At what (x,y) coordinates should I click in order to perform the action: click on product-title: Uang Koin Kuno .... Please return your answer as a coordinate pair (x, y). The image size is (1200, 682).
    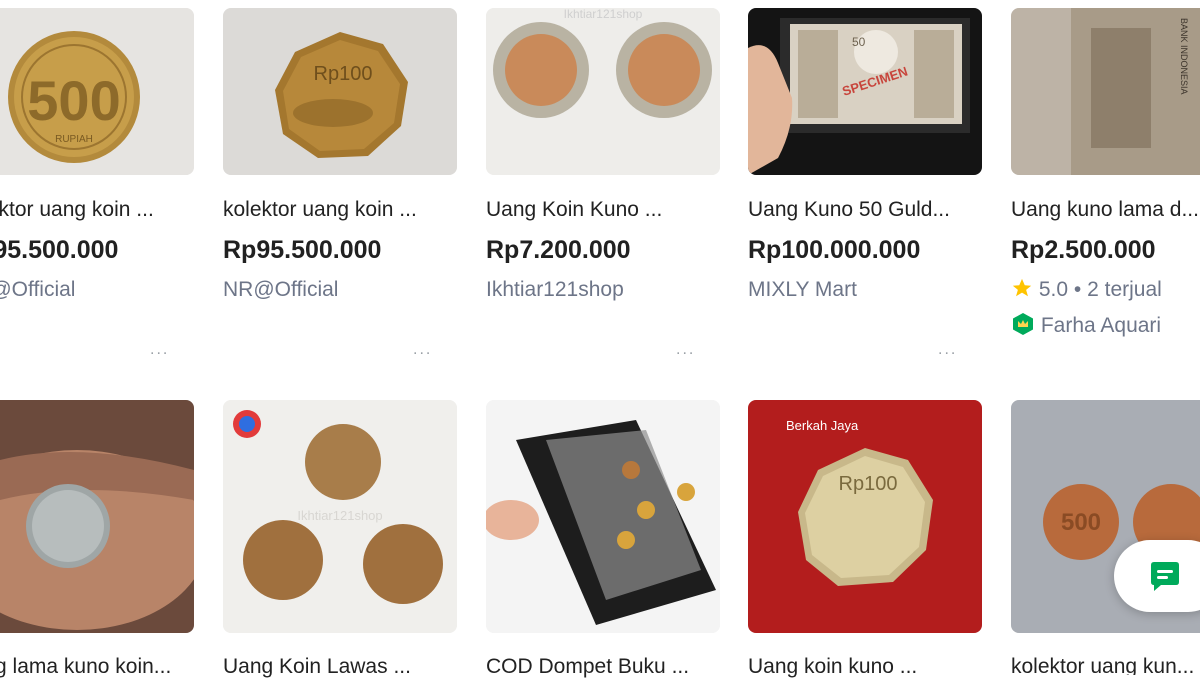
    Looking at the image, I should click on (603, 210).